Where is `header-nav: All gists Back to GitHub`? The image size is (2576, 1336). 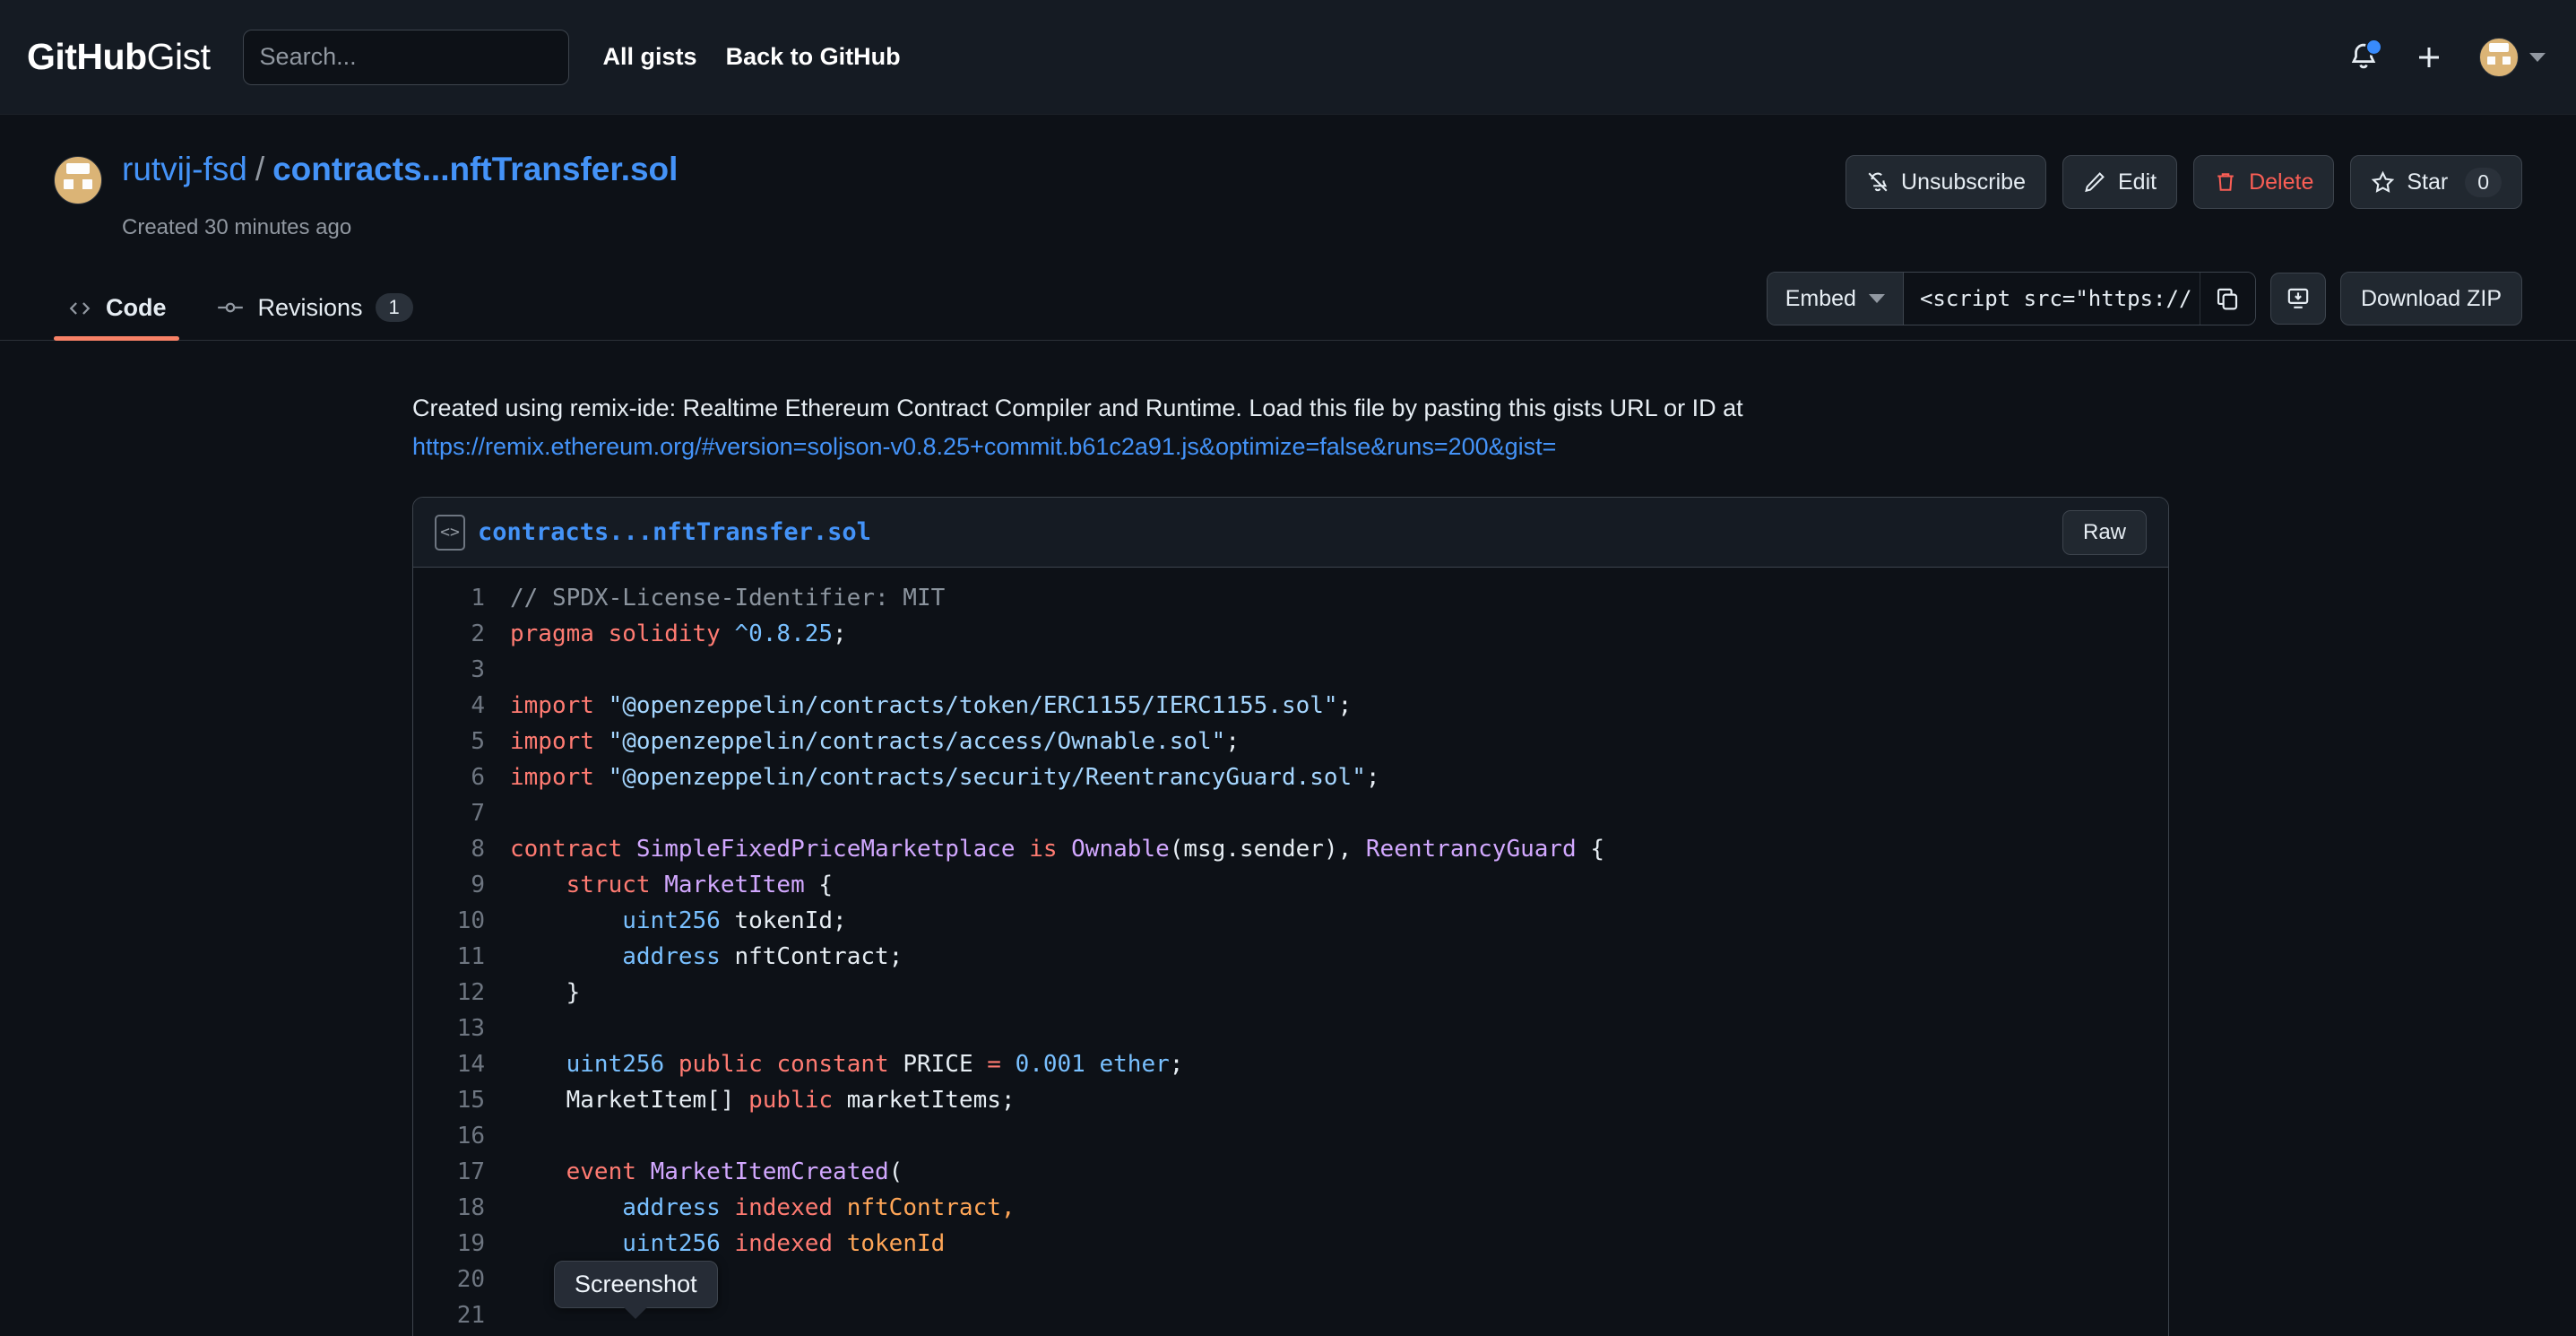 header-nav: All gists Back to GitHub is located at coordinates (752, 57).